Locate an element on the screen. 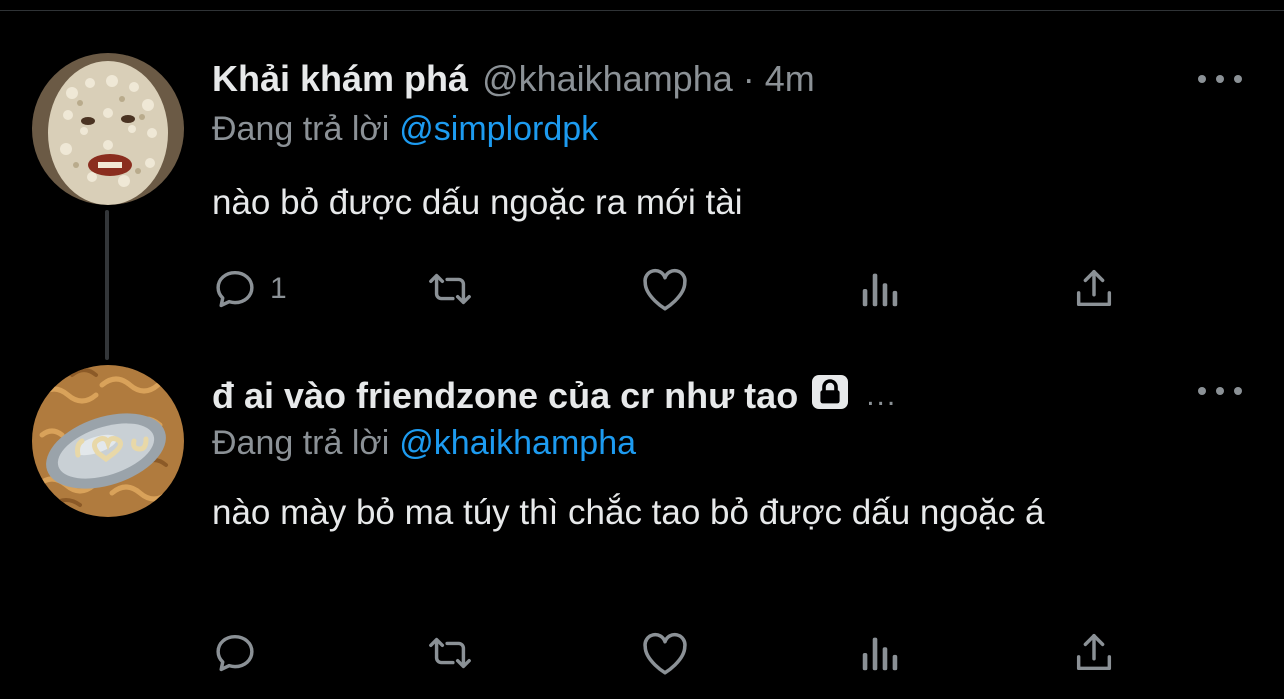 The image size is (1284, 699). action-bar is located at coordinates (672, 653).